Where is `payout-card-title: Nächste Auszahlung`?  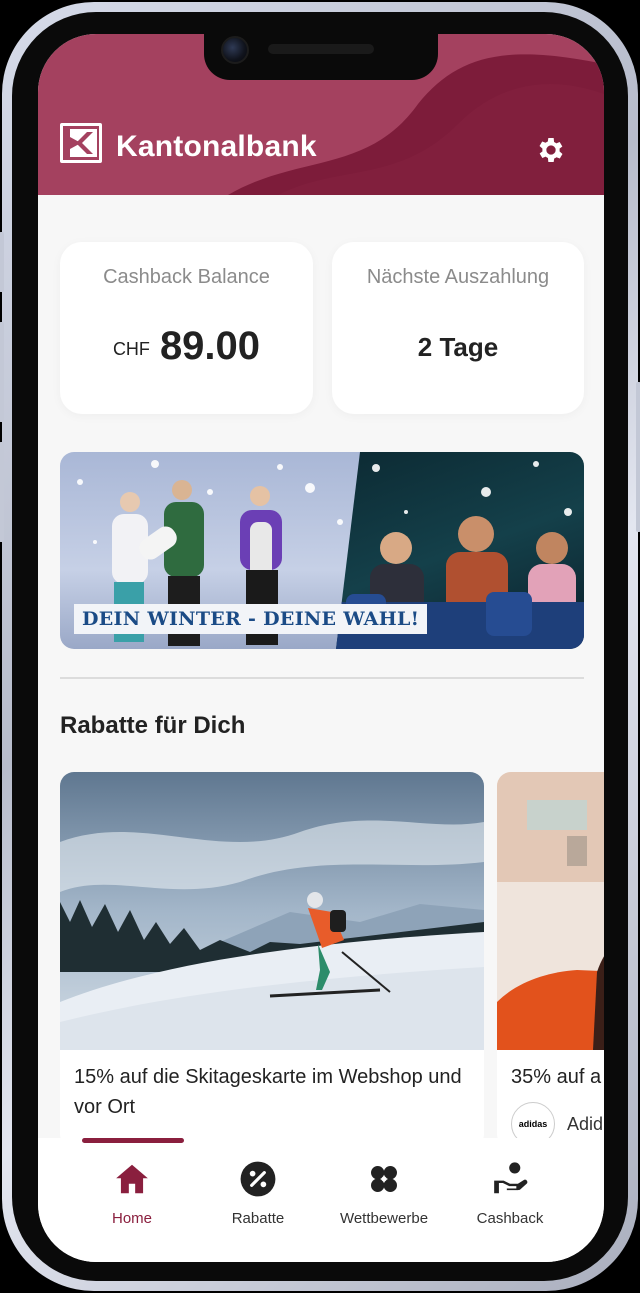 payout-card-title: Nächste Auszahlung is located at coordinates (458, 277).